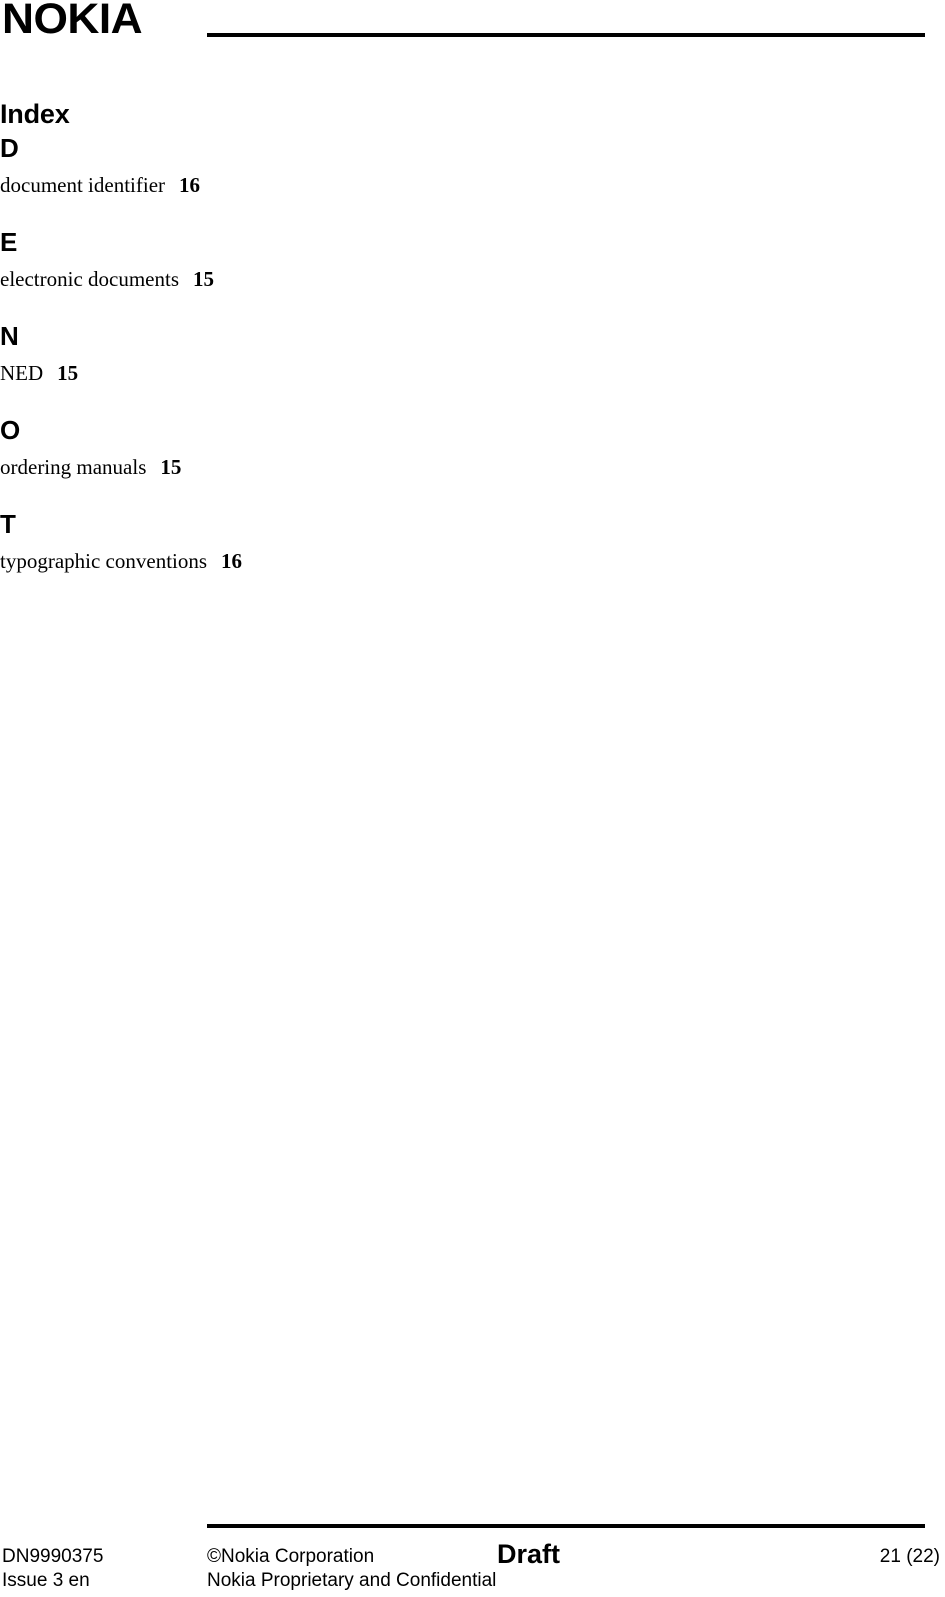 This screenshot has width=945, height=1597. I want to click on index-entry: ordering manuals 15, so click(472, 467).